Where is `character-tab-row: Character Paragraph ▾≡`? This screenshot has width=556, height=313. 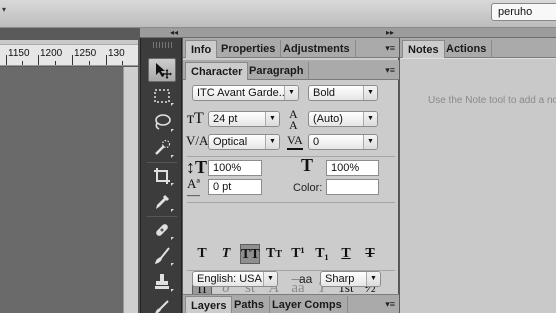 character-tab-row: Character Paragraph ▾≡ is located at coordinates (291, 70).